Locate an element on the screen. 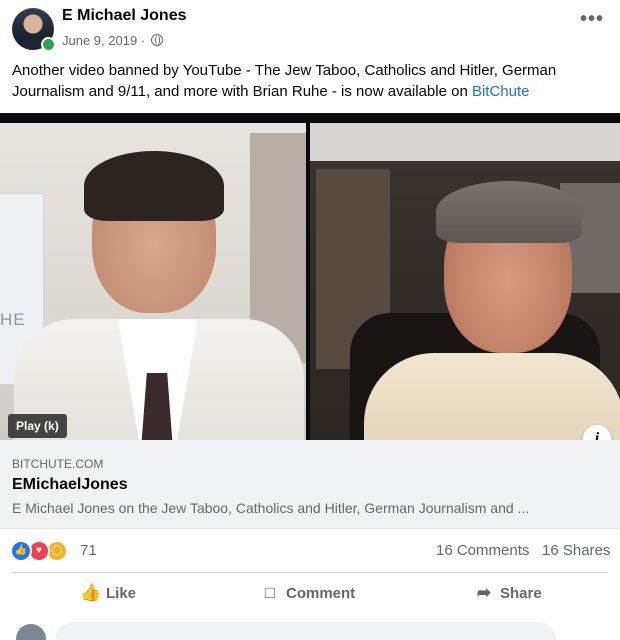 This screenshot has width=620, height=640. online-status-dot is located at coordinates (48, 44).